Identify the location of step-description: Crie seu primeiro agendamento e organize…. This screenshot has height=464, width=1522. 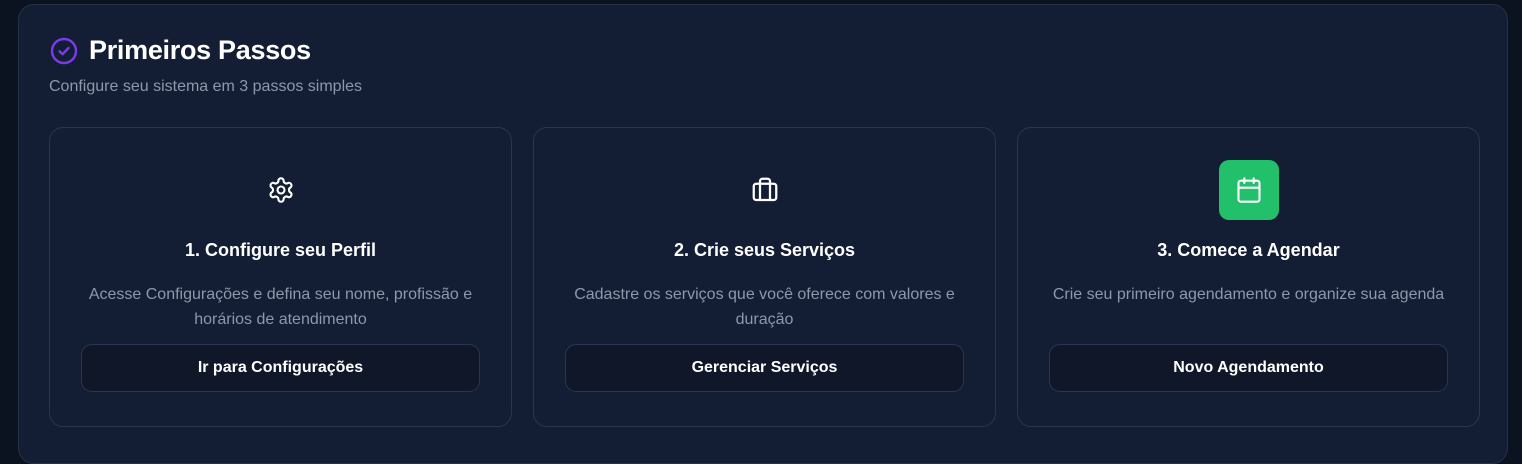
(1248, 294).